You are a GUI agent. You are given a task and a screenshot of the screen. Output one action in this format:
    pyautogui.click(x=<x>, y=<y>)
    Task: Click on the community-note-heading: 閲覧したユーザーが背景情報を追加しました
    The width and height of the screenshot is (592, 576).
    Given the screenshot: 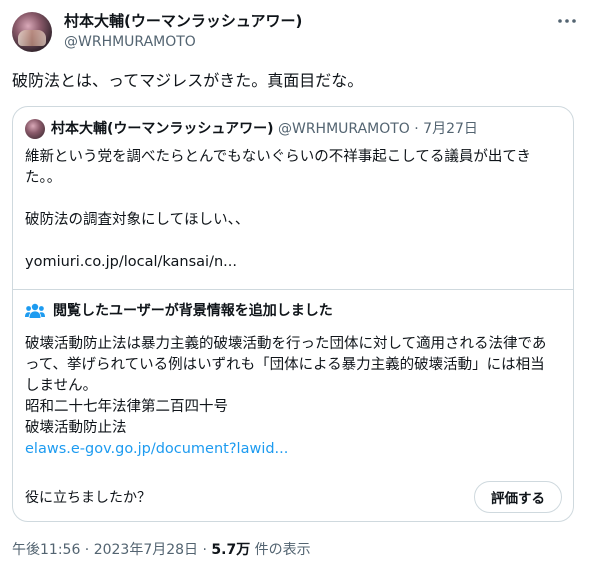 What is the action you would take?
    pyautogui.click(x=179, y=311)
    